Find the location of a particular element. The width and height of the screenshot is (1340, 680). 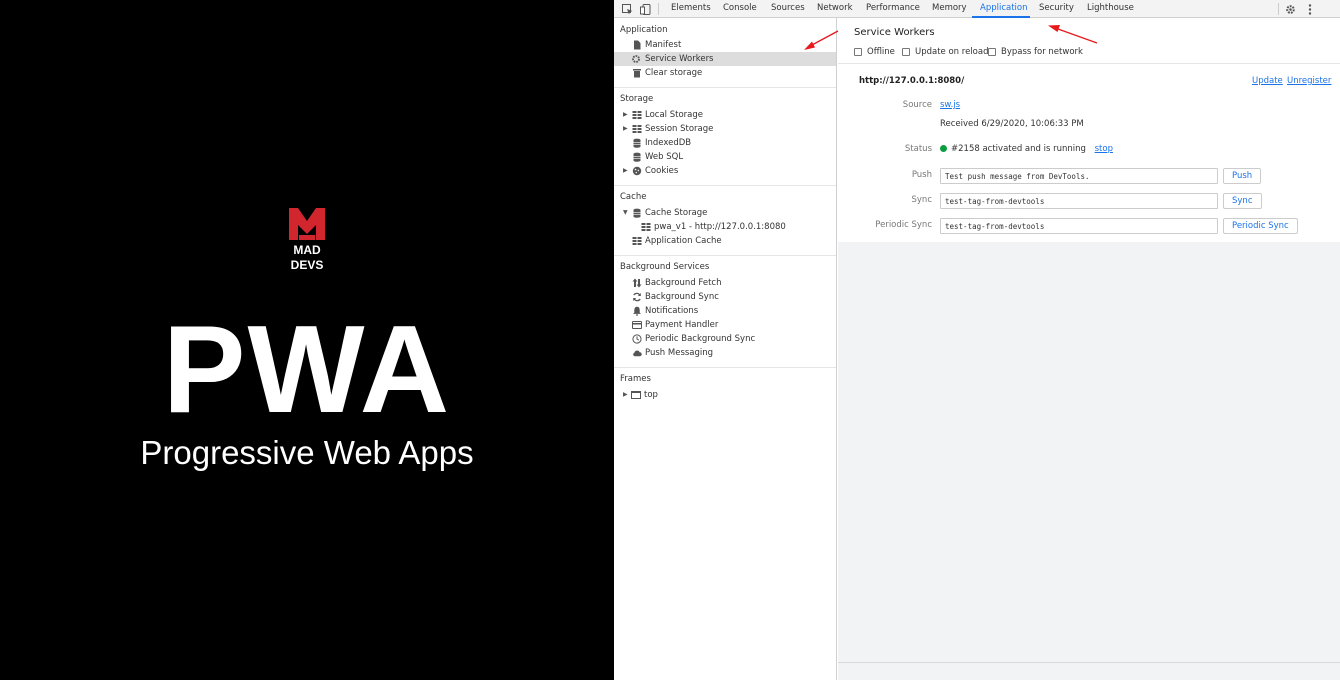

pane-title: Service Workers is located at coordinates (894, 32).